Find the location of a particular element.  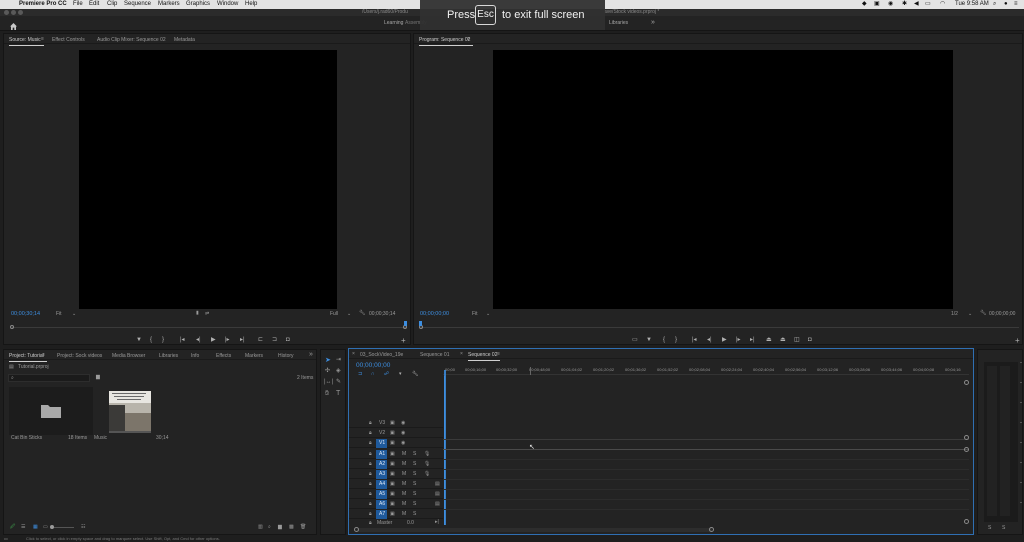

source-timecode-right: 00;00;30;14 is located at coordinates (382, 314).